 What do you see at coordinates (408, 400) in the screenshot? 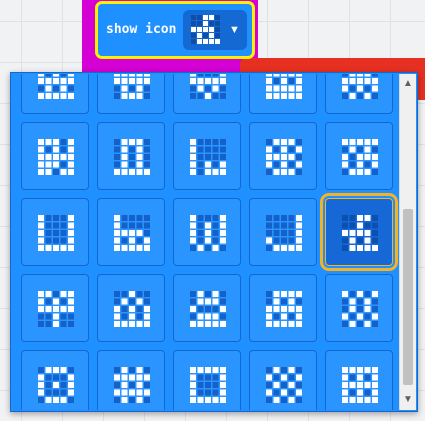
I see `scroll-down-arrow-icon: ▼` at bounding box center [408, 400].